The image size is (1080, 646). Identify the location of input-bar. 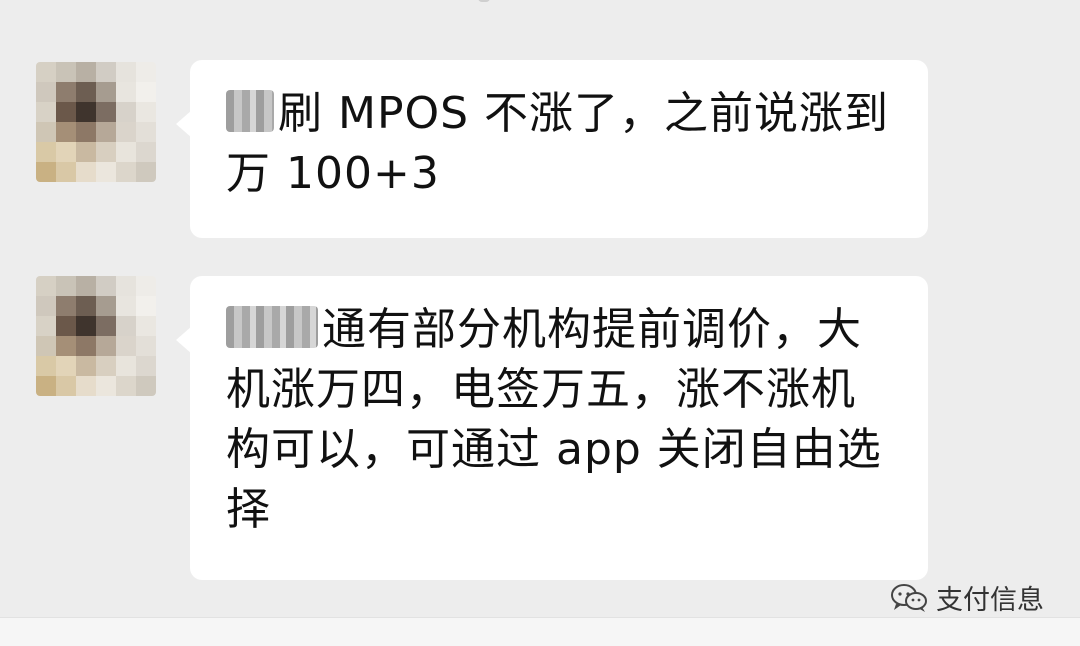
(540, 631).